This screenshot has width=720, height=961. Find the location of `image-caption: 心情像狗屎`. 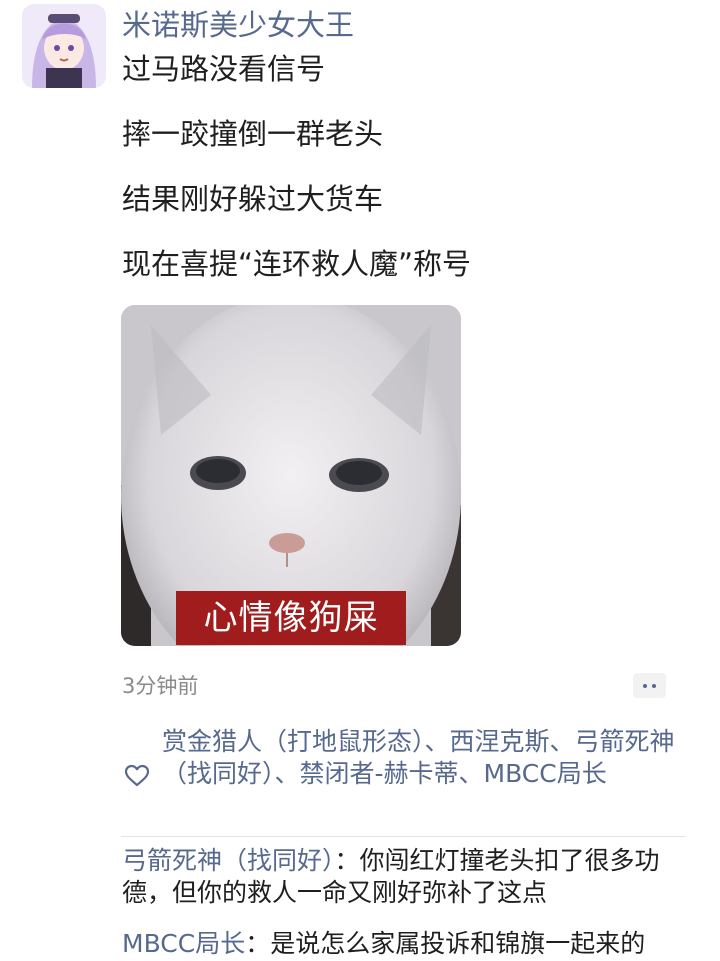

image-caption: 心情像狗屎 is located at coordinates (291, 618).